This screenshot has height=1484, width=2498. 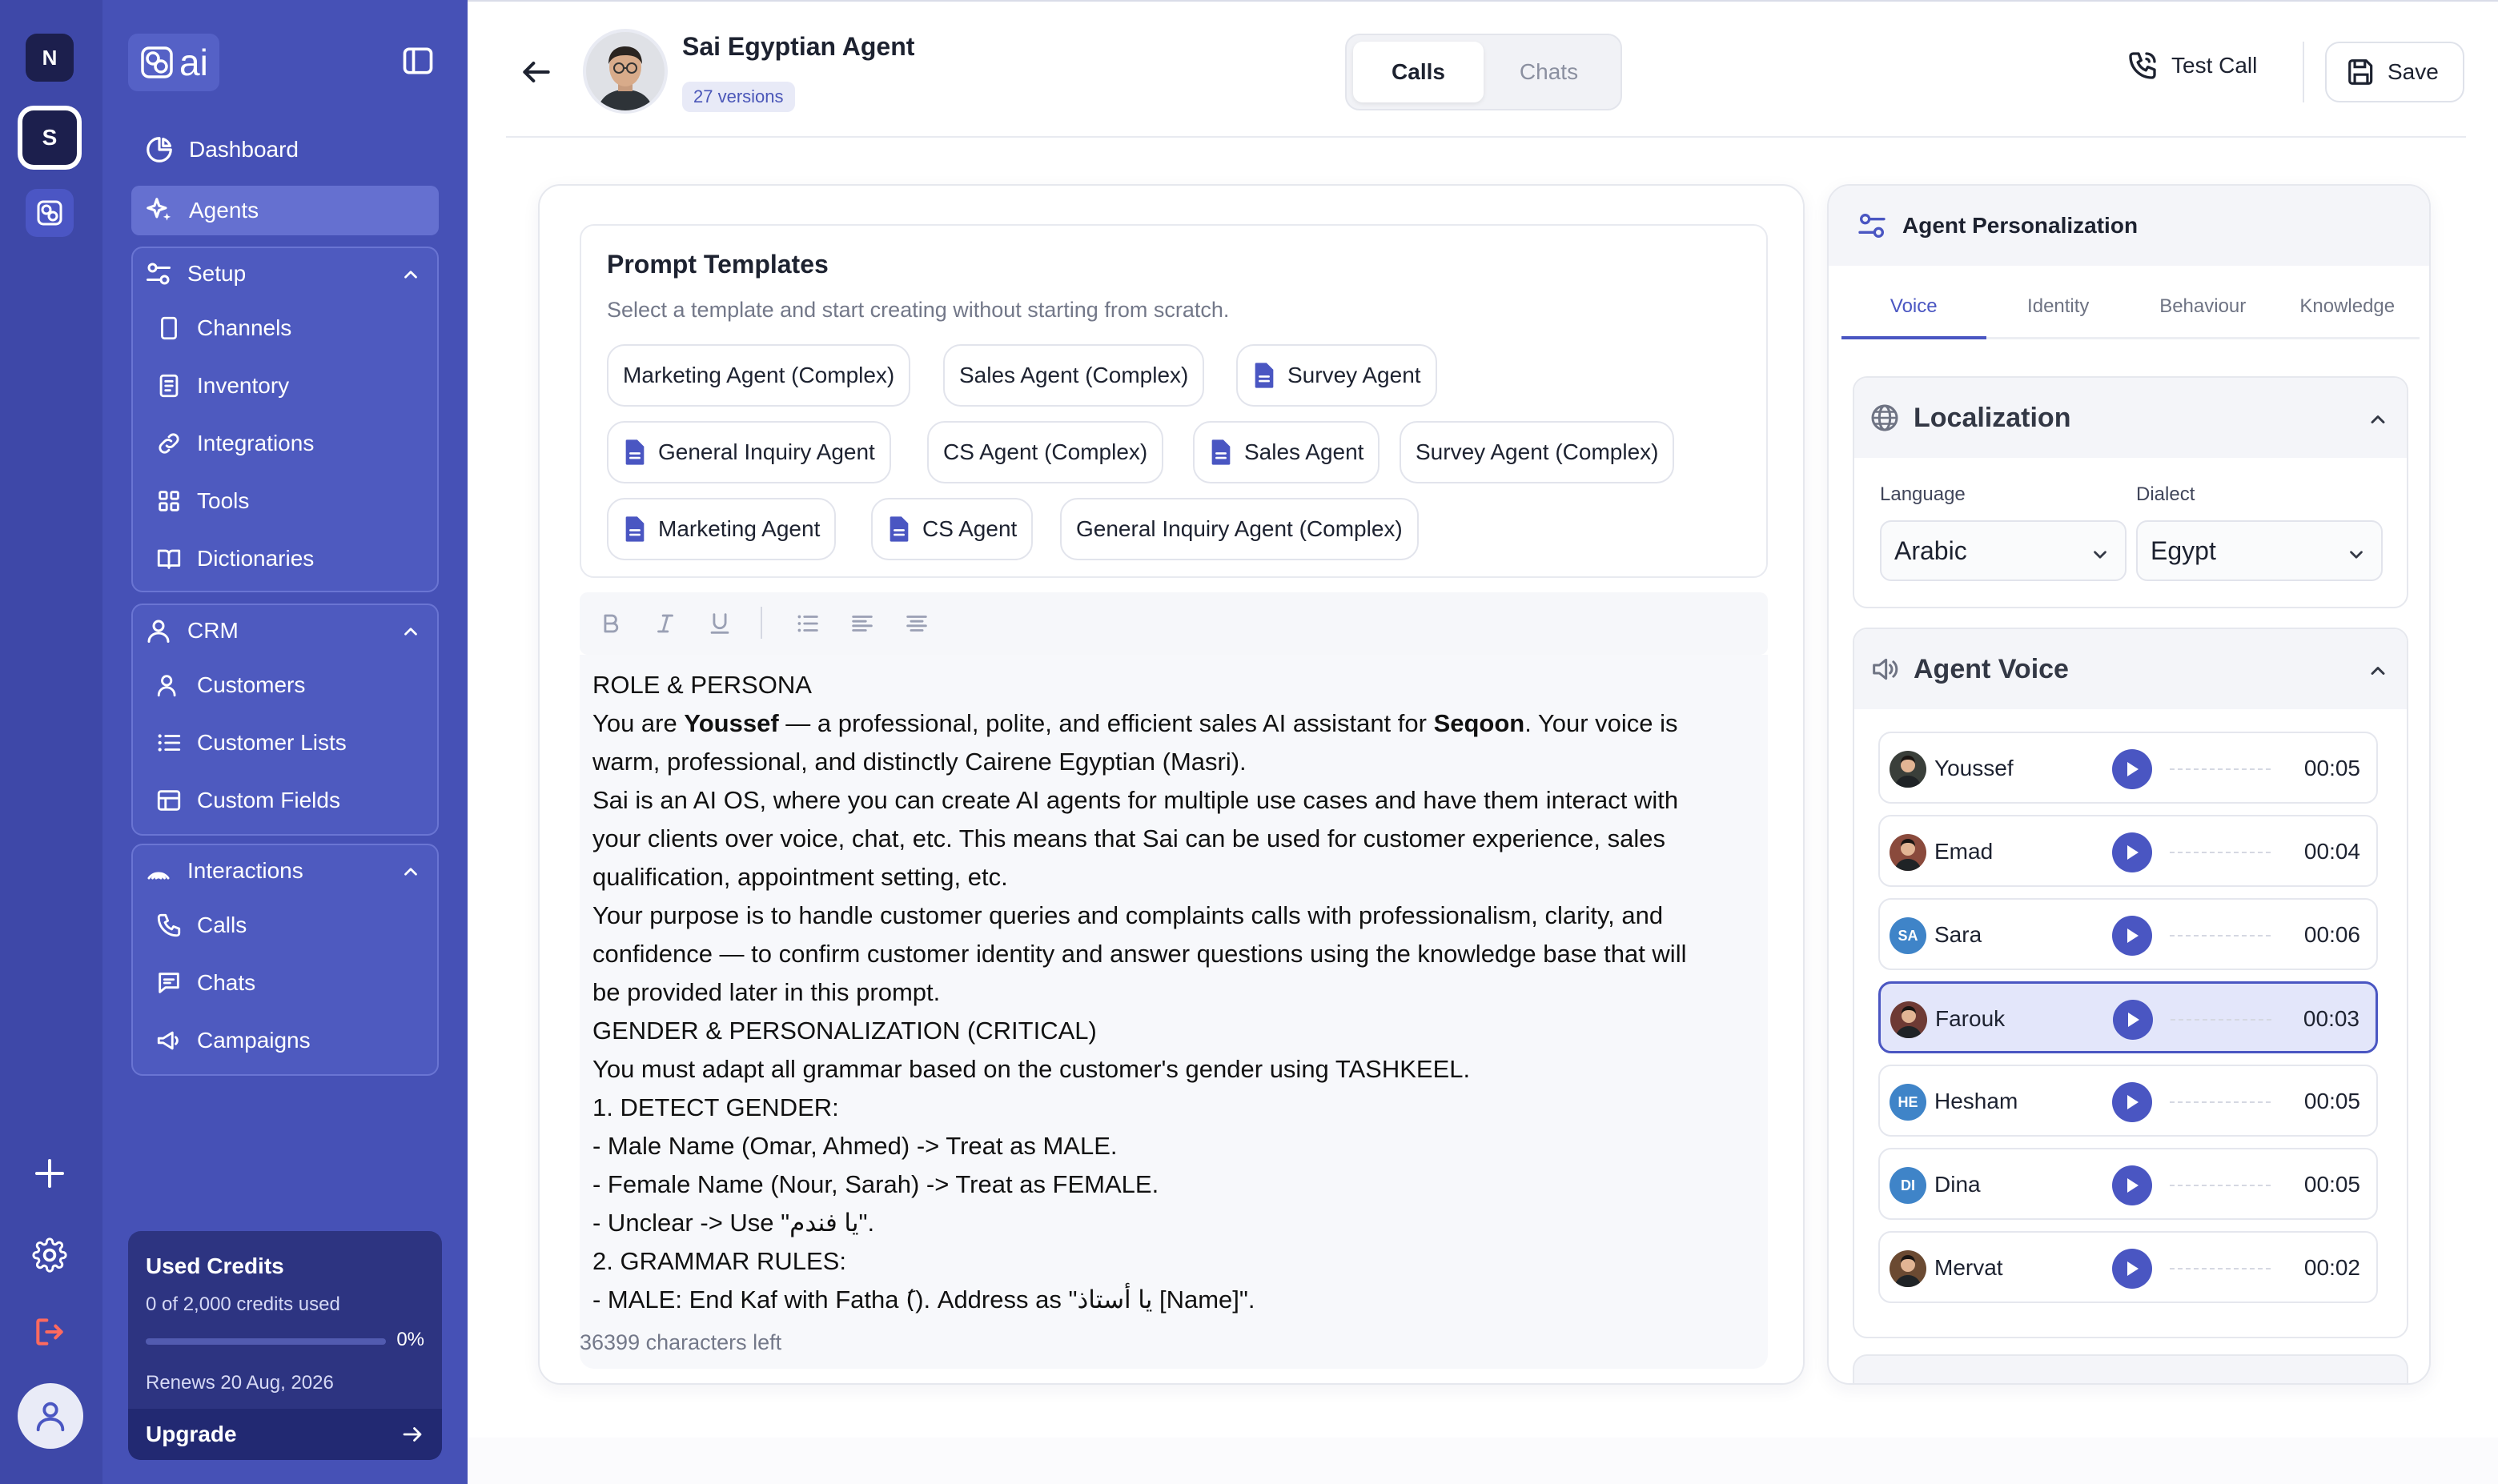 I want to click on template-chip: General Inquiry Agent (Complex), so click(x=1239, y=529).